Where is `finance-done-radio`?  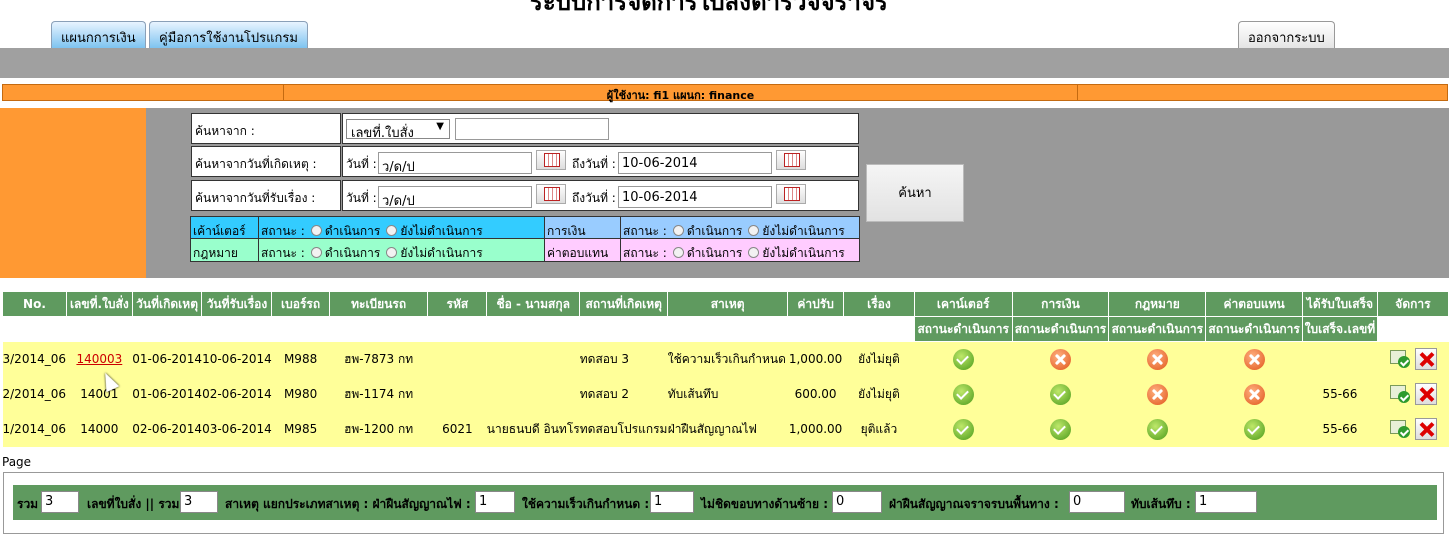 finance-done-radio is located at coordinates (678, 230).